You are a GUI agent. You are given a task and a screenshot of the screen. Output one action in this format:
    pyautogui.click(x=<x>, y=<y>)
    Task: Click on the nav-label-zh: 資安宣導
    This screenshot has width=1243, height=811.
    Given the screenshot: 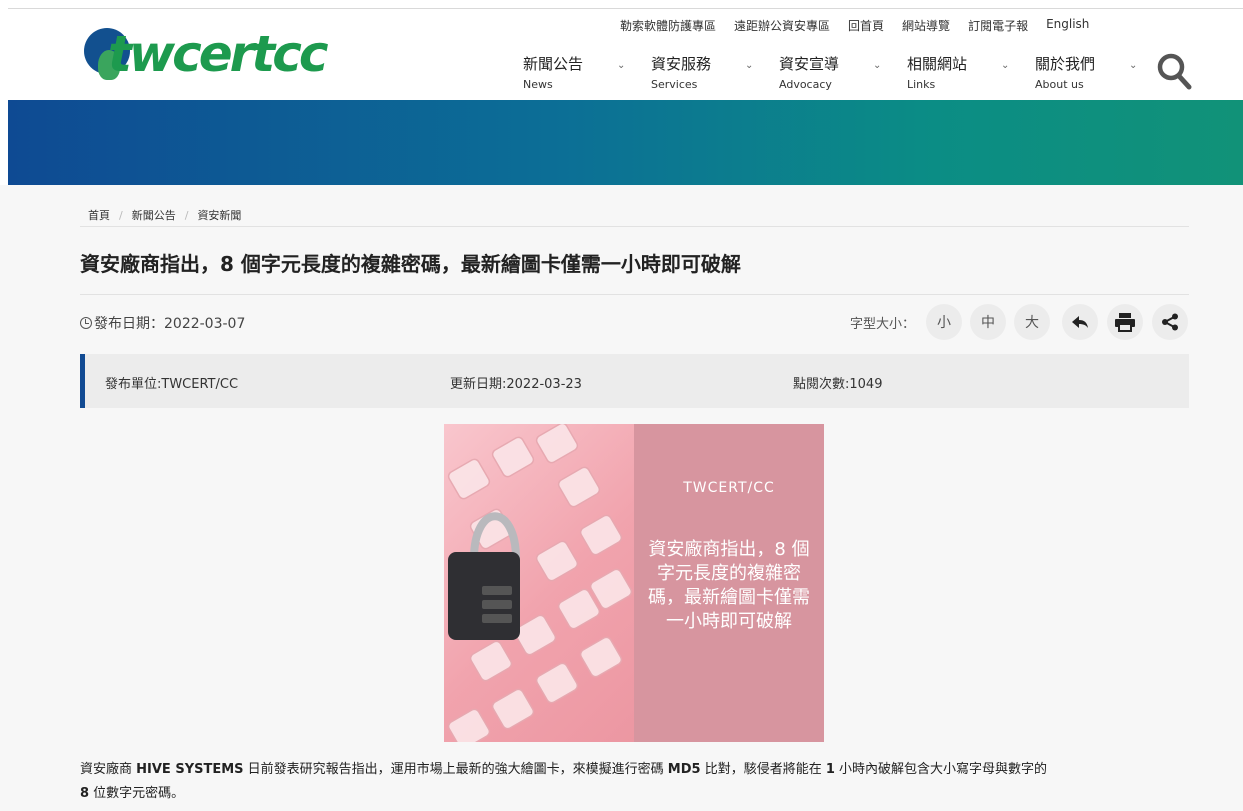 What is the action you would take?
    pyautogui.click(x=809, y=64)
    